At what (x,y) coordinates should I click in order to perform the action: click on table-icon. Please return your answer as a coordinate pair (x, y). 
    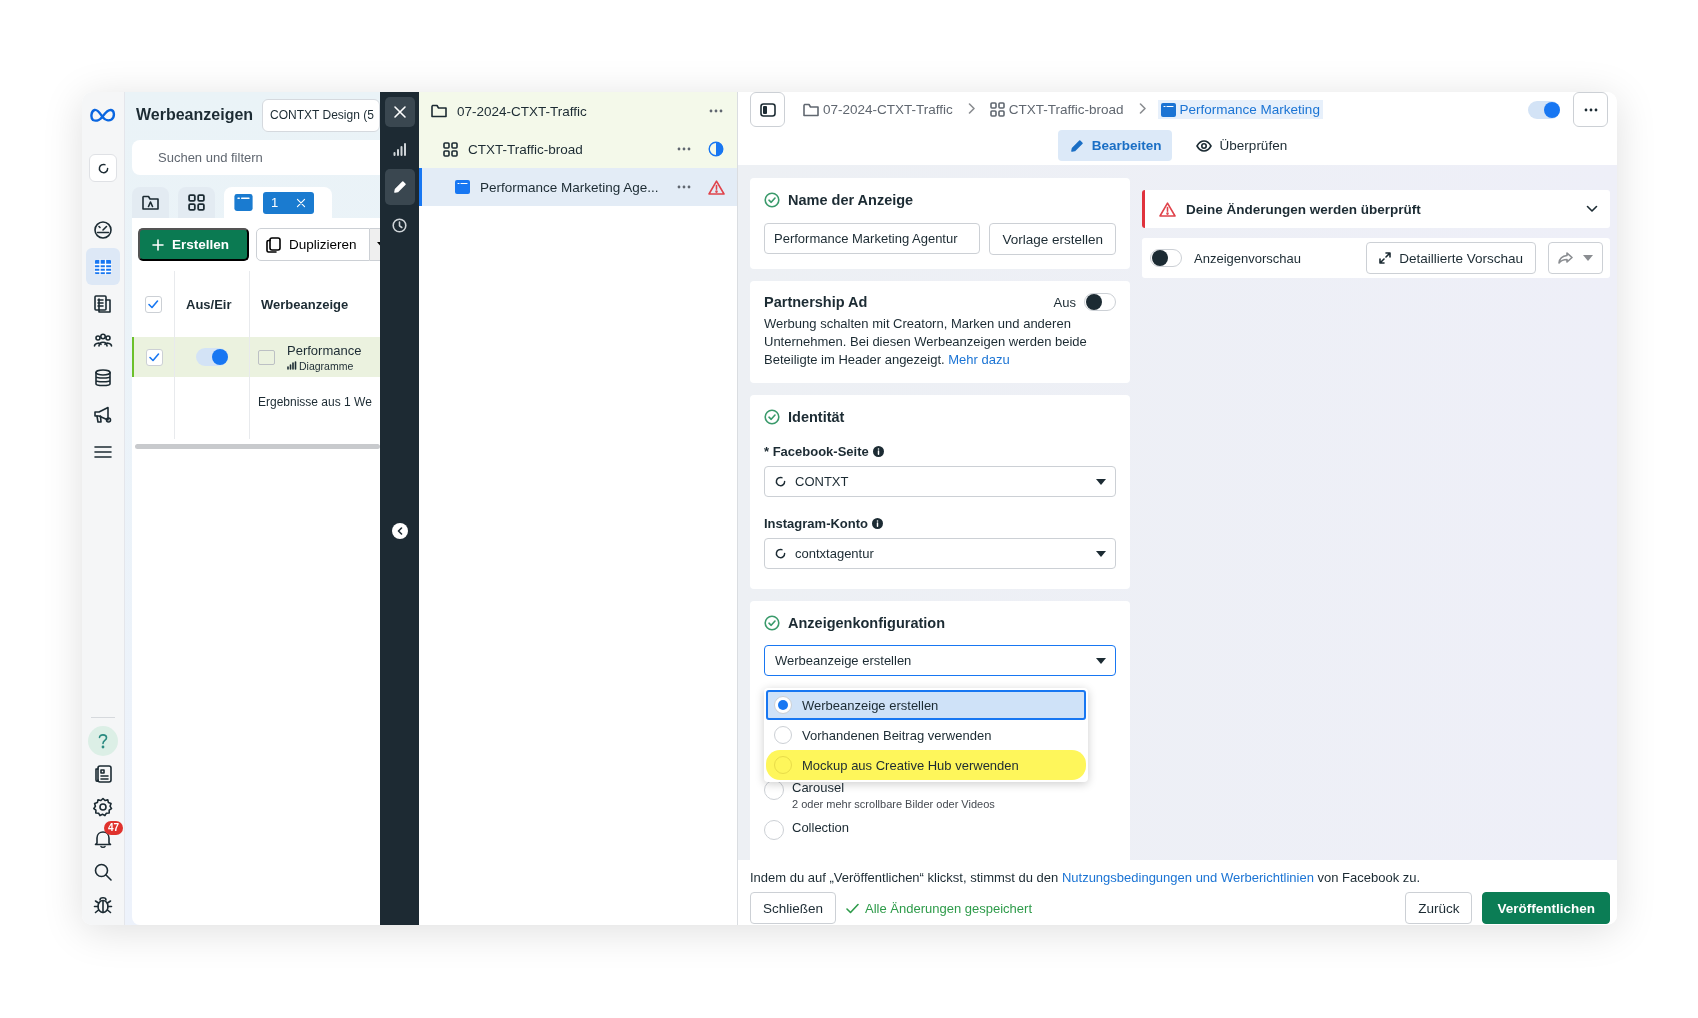
    Looking at the image, I should click on (103, 266).